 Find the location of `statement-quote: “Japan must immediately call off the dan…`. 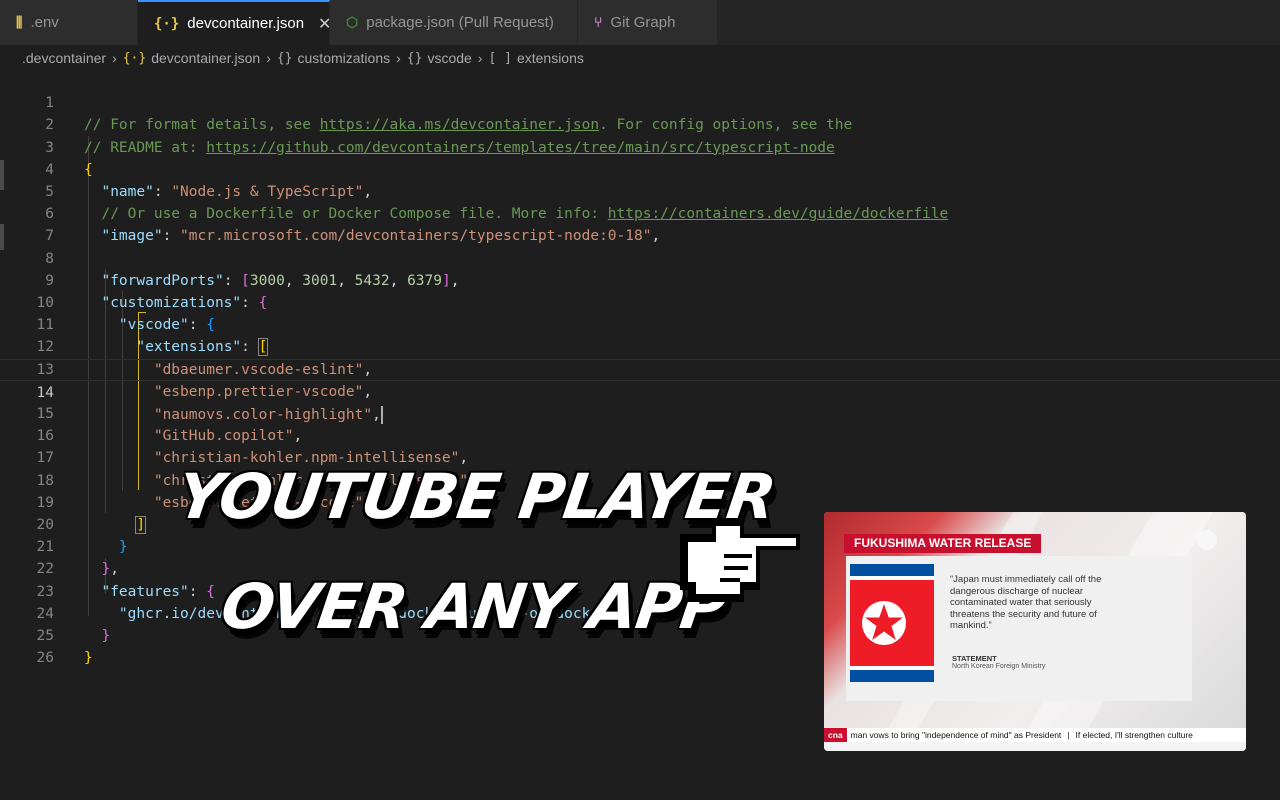

statement-quote: “Japan must immediately call off the dan… is located at coordinates (1026, 602).